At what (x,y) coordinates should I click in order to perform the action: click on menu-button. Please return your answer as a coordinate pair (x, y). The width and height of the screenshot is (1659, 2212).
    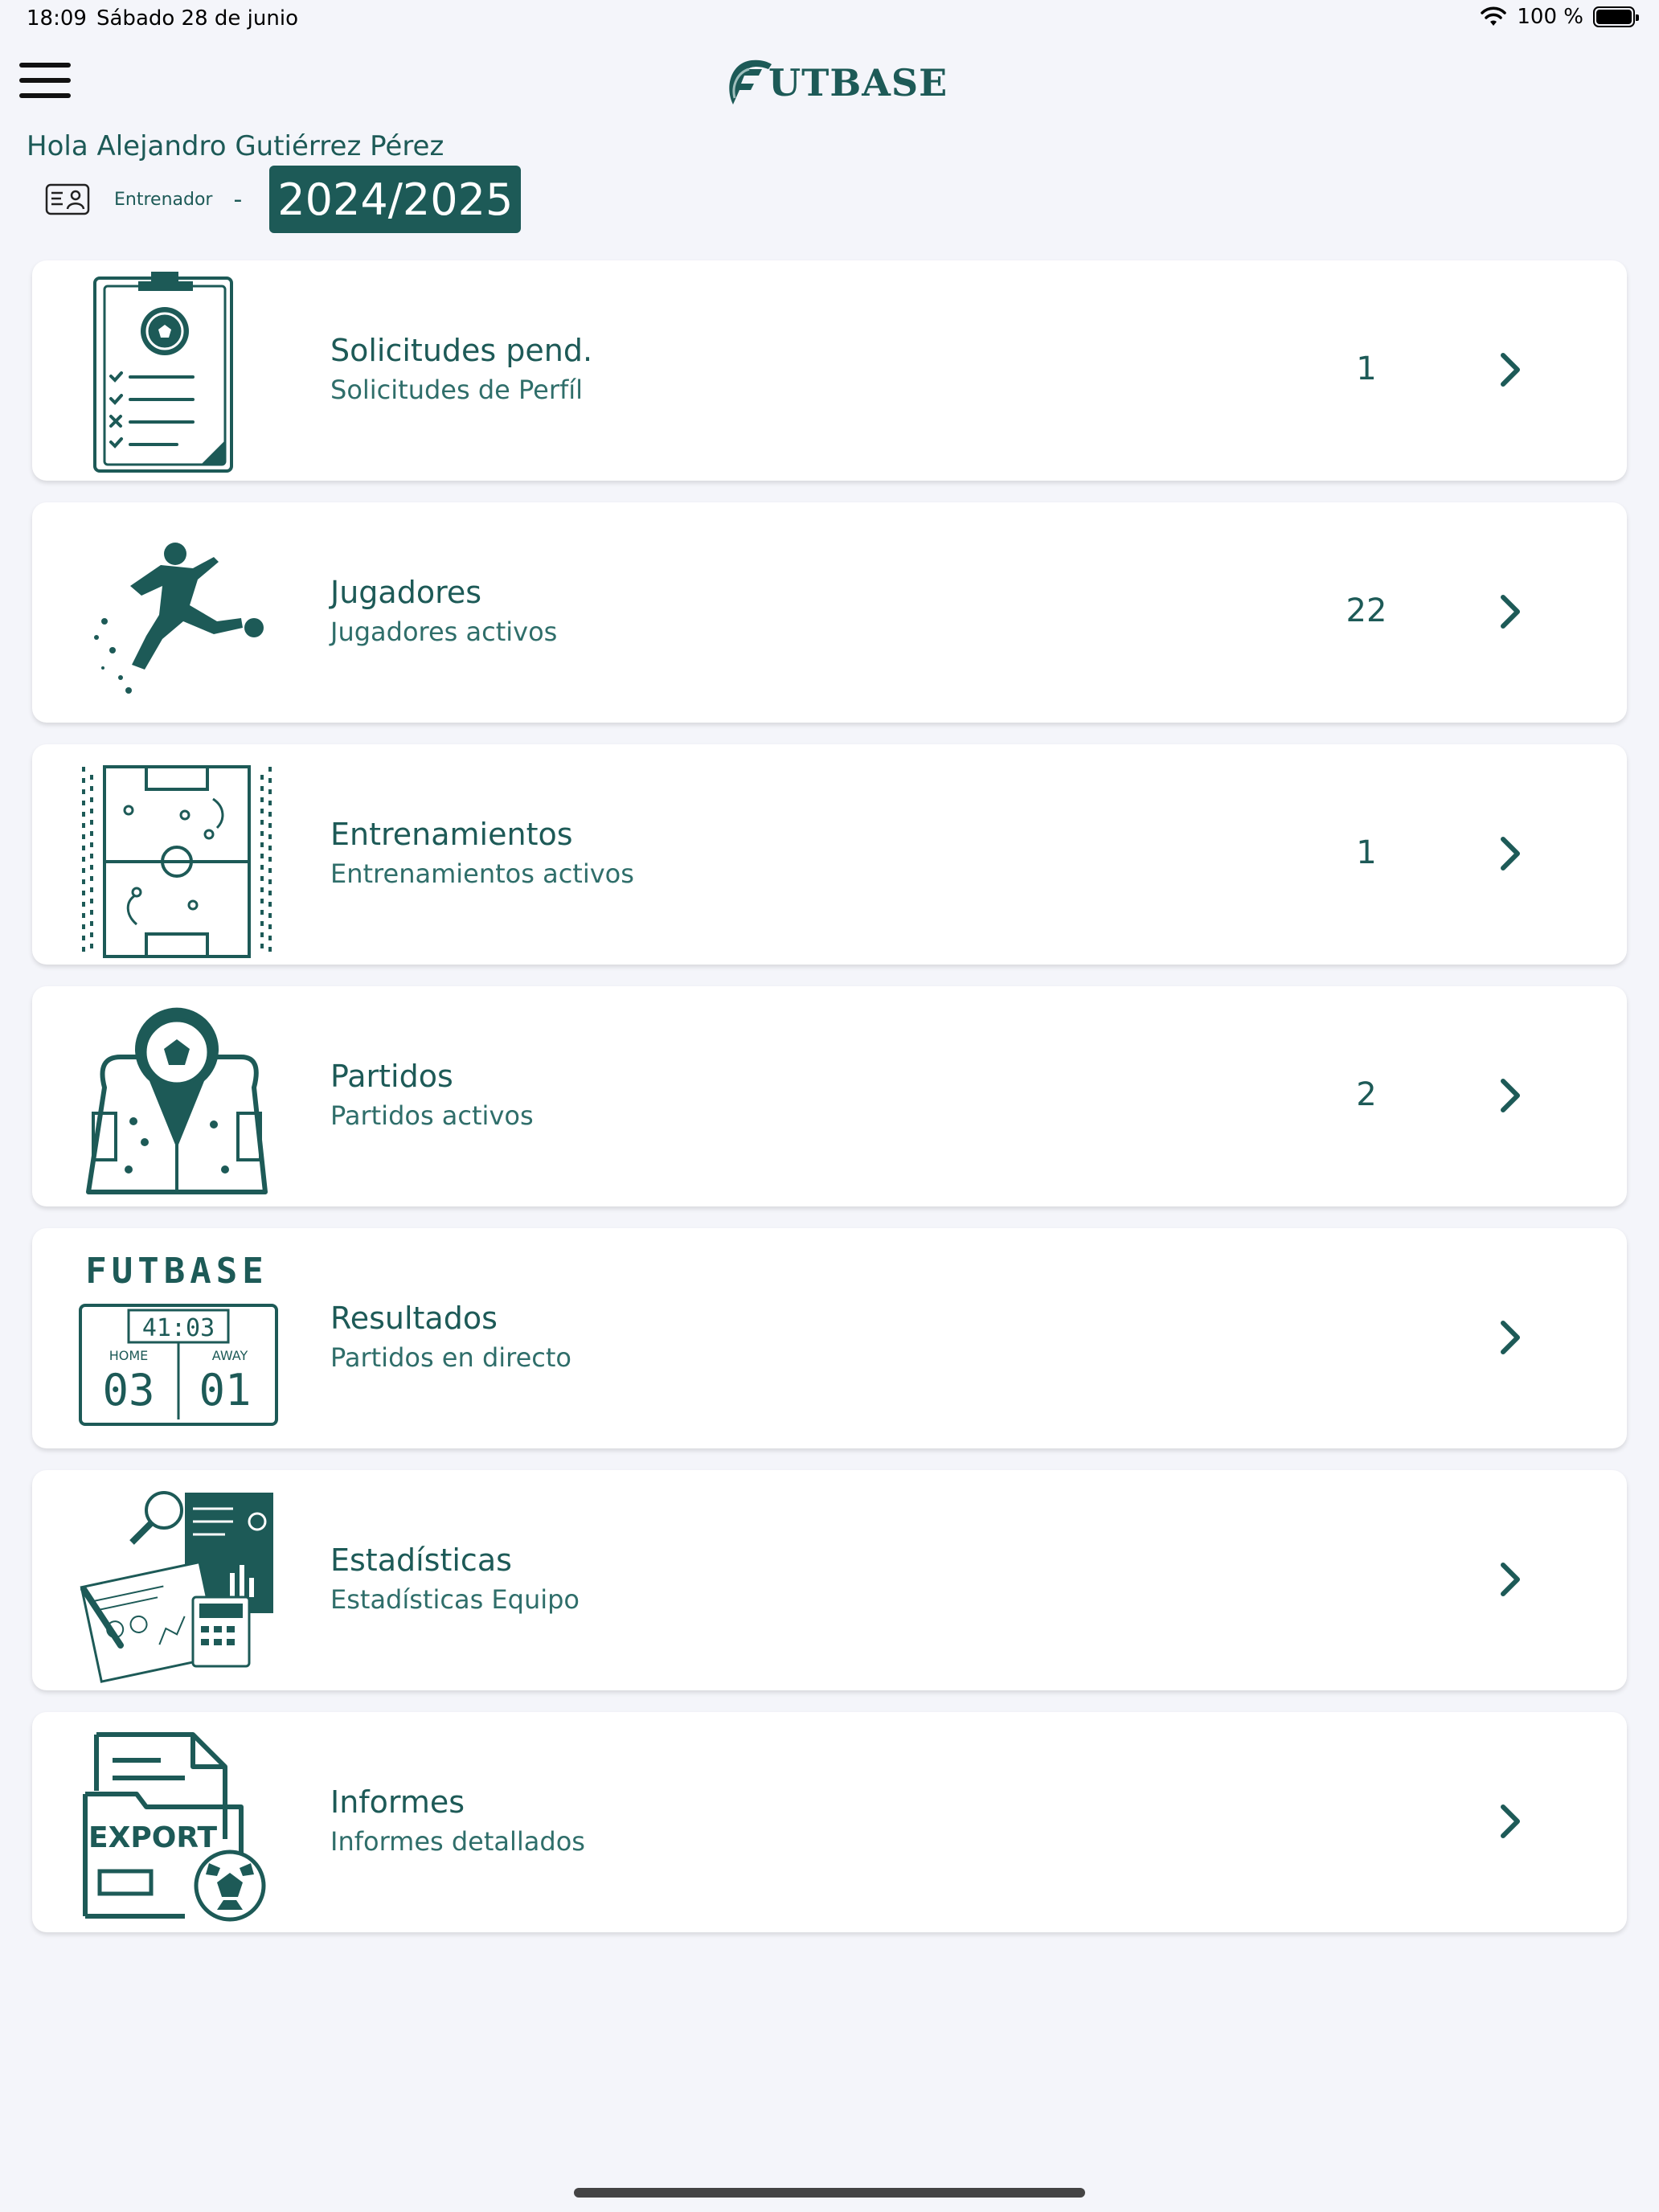
    Looking at the image, I should click on (45, 83).